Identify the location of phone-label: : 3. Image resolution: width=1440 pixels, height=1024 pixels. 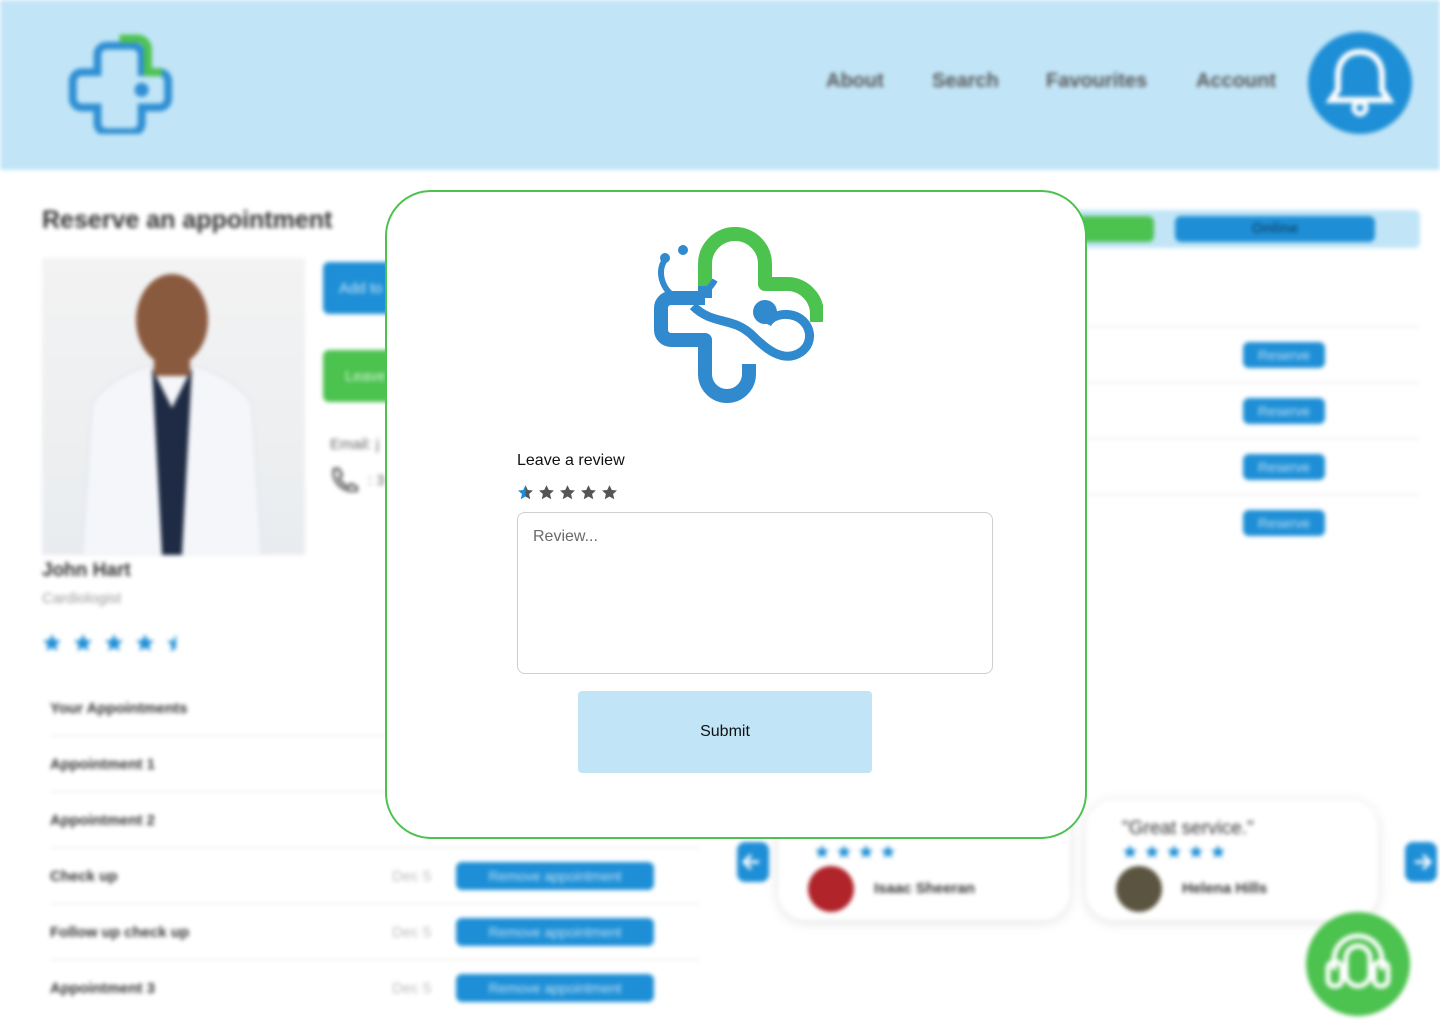
(376, 480).